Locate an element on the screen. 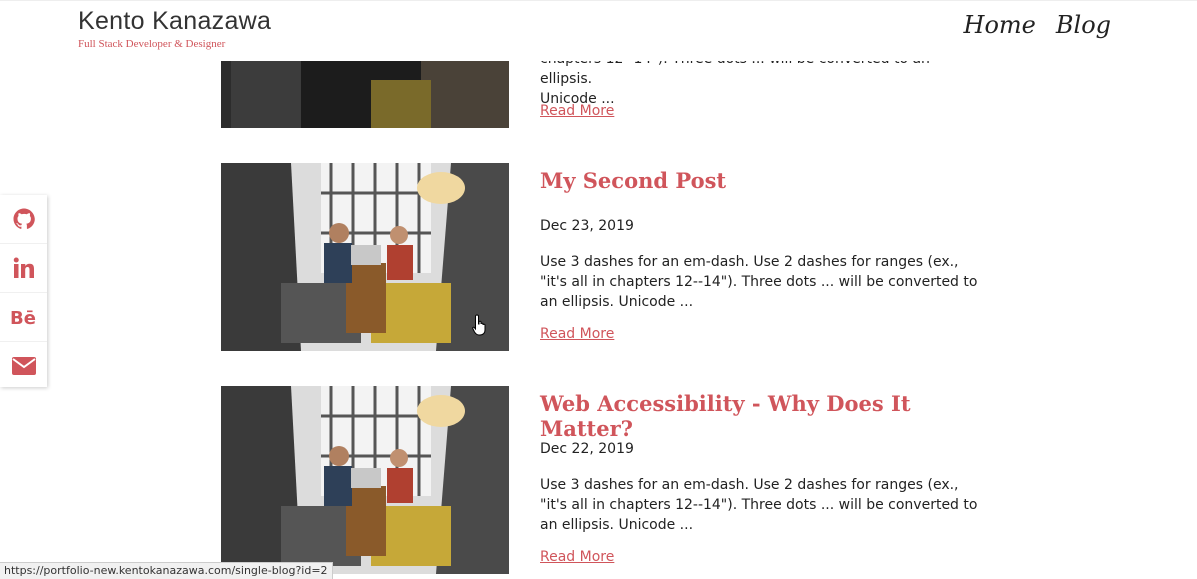 The height and width of the screenshot is (579, 1197). github-icon is located at coordinates (24, 218).